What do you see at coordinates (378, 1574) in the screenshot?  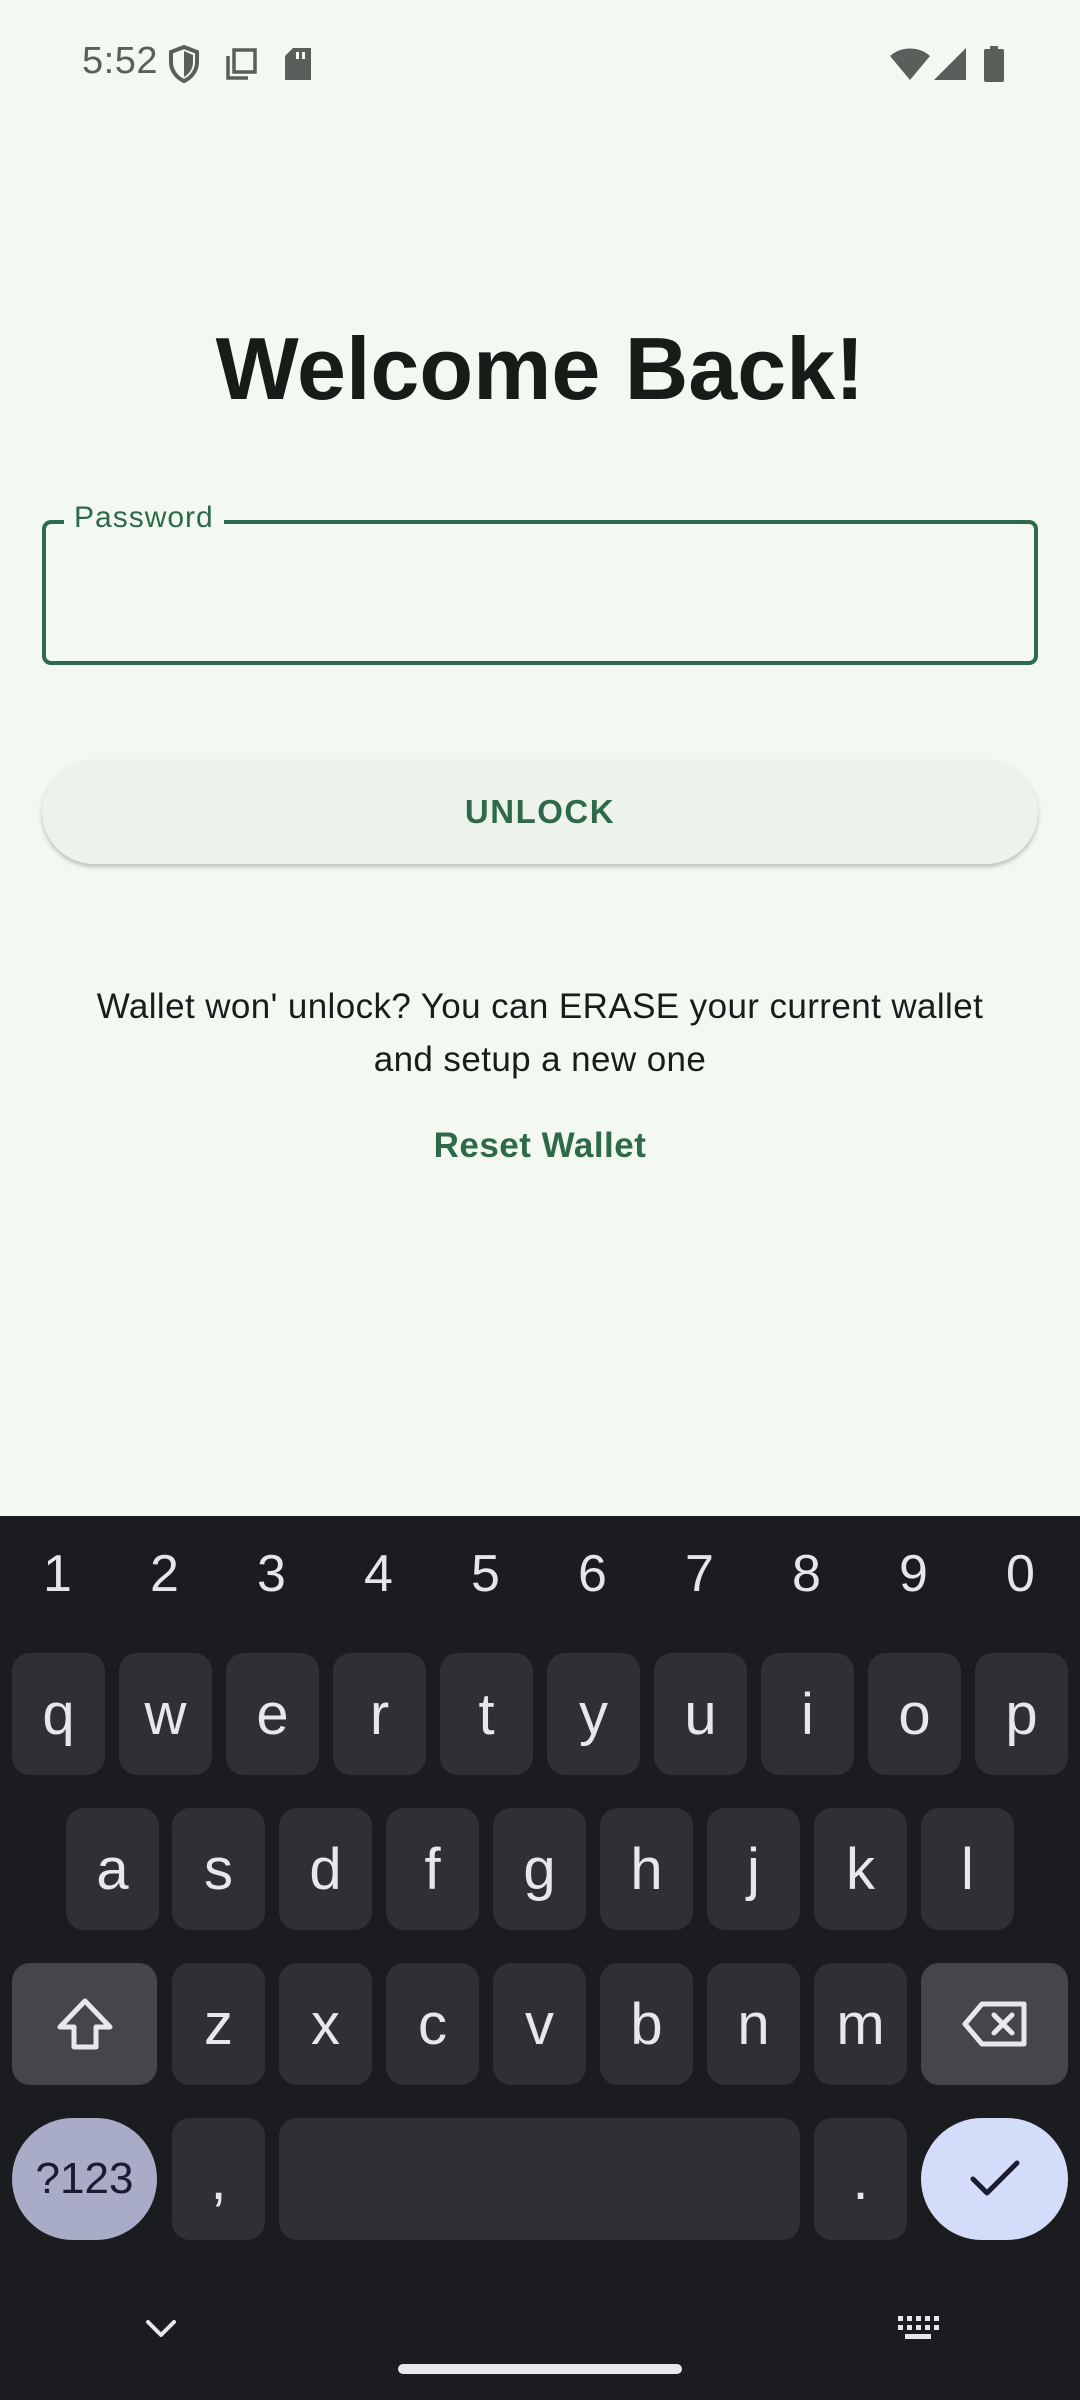 I see `key-4: 4` at bounding box center [378, 1574].